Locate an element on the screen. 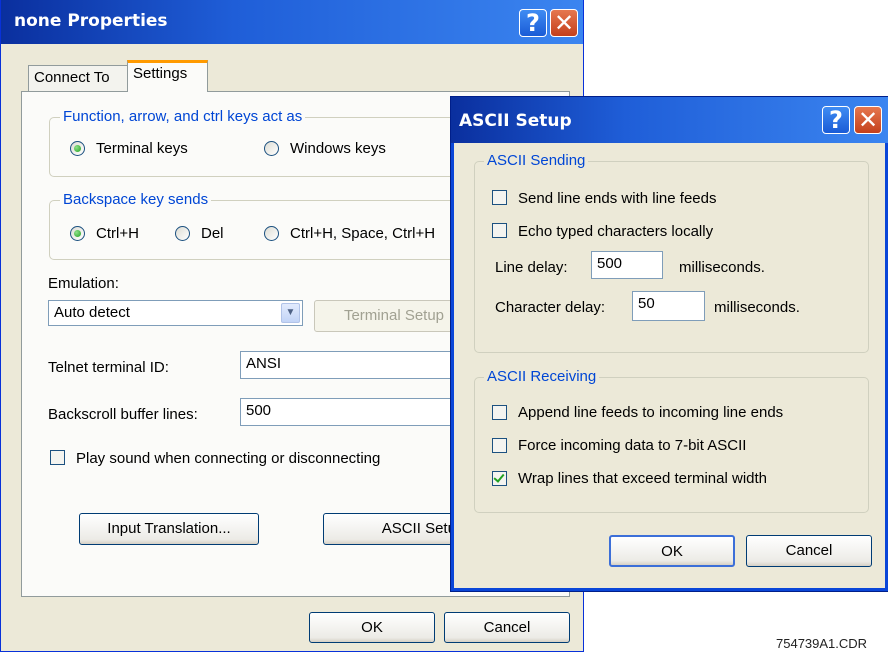  ascii-setup-titlebar: ASCII Setup ? ✕ is located at coordinates (669, 120).